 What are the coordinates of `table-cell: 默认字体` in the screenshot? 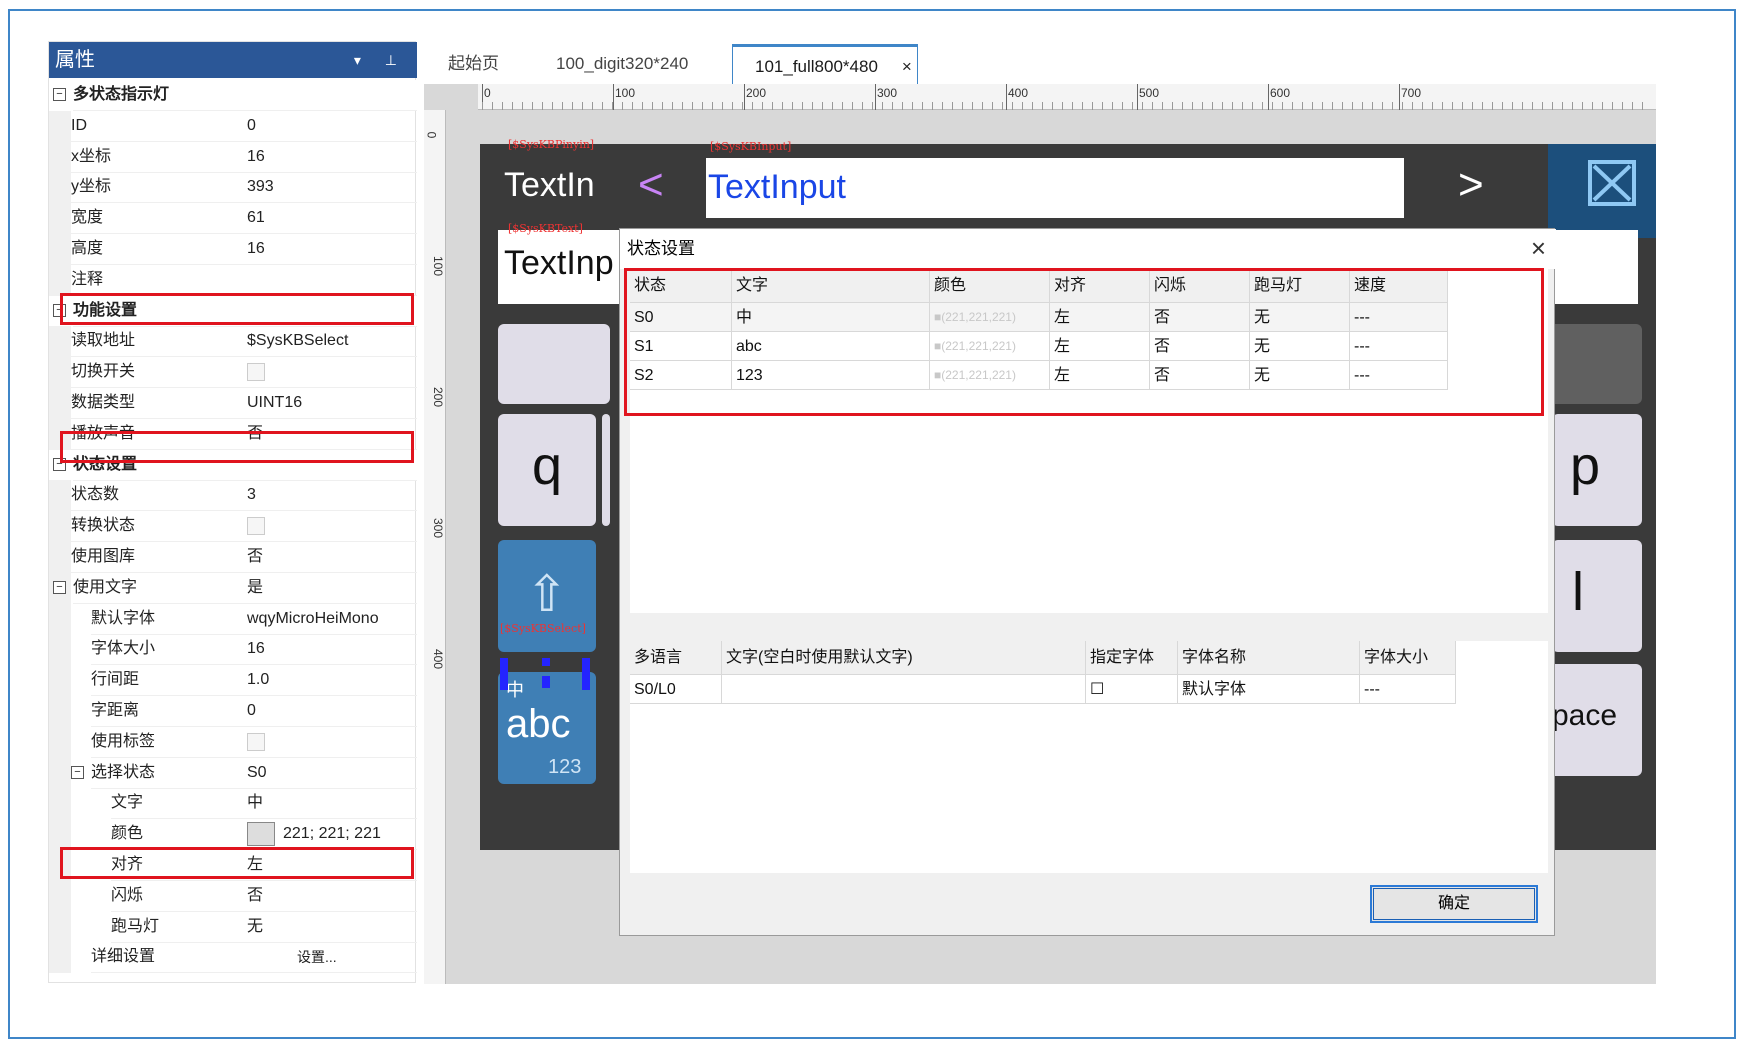 It's located at (1269, 689).